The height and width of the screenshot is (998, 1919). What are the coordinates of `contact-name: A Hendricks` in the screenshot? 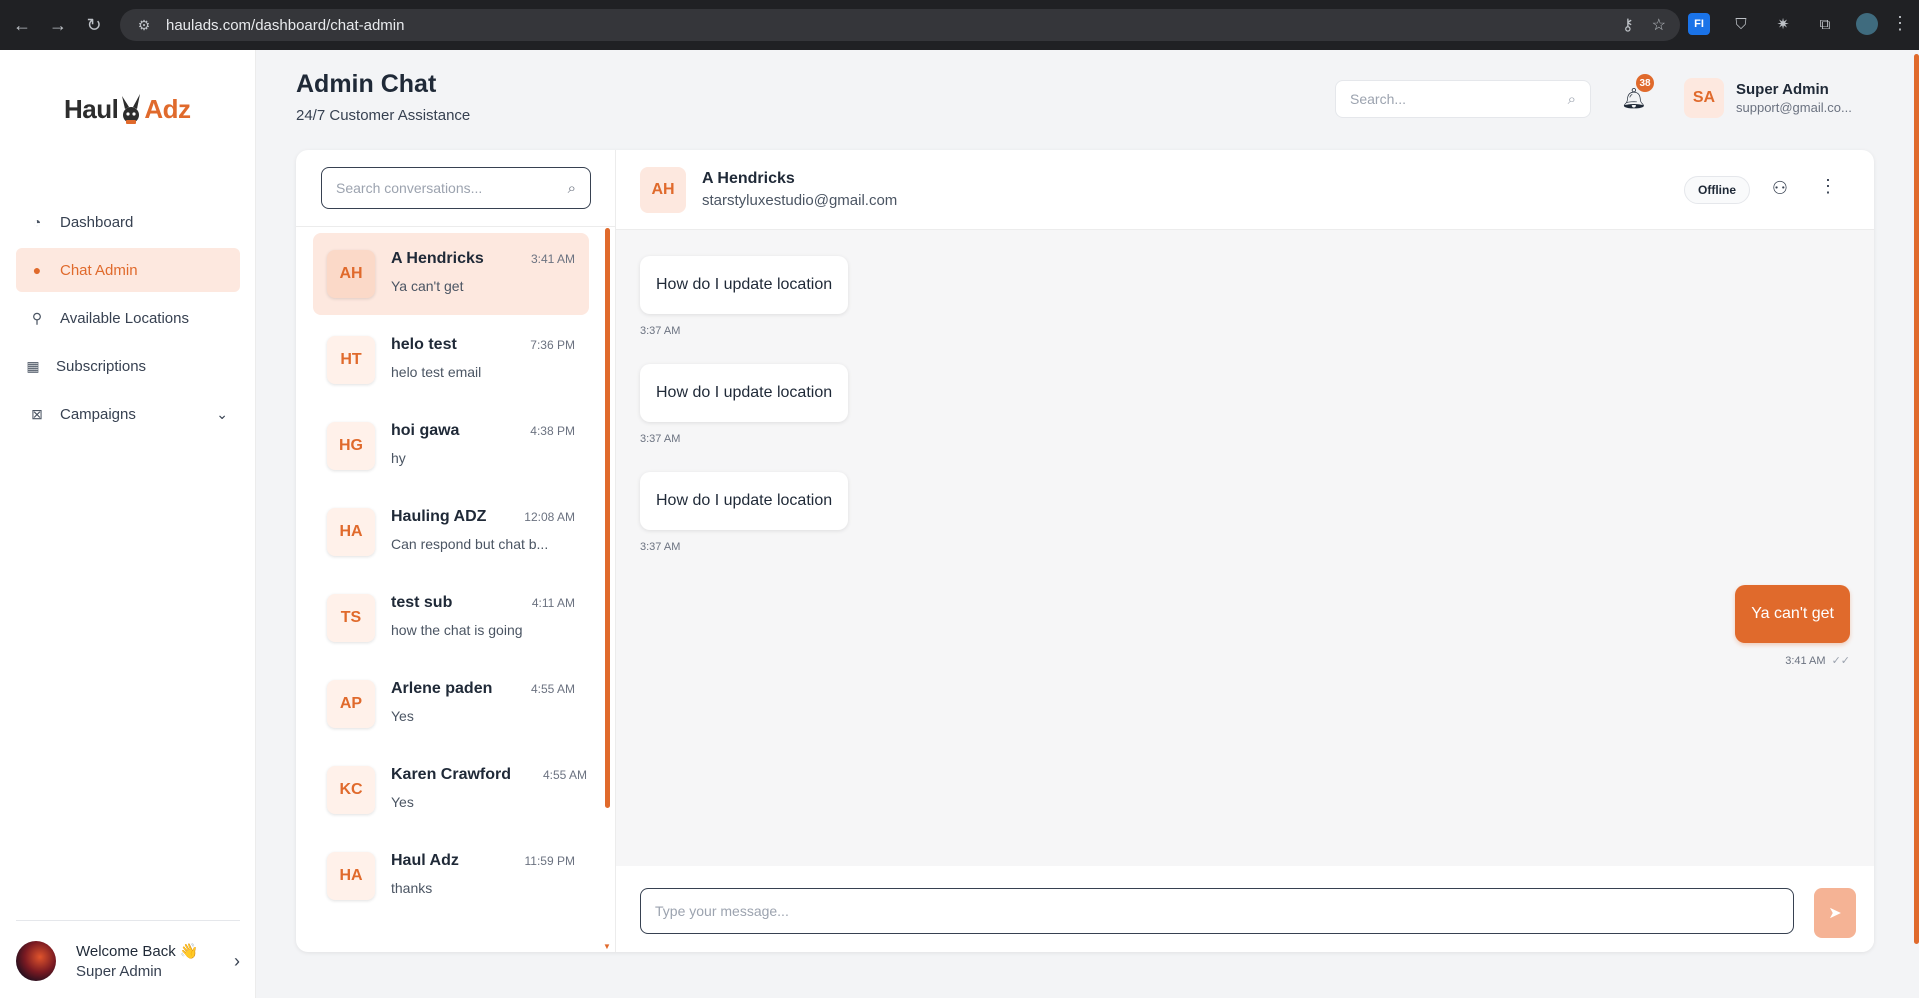 It's located at (748, 178).